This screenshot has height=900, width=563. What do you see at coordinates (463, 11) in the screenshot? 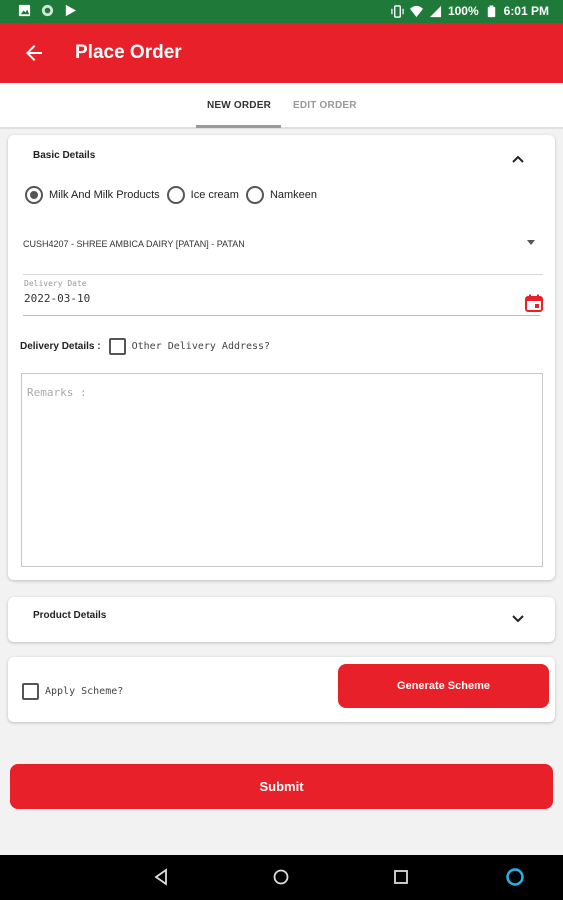
I see `battery-percent: 100%` at bounding box center [463, 11].